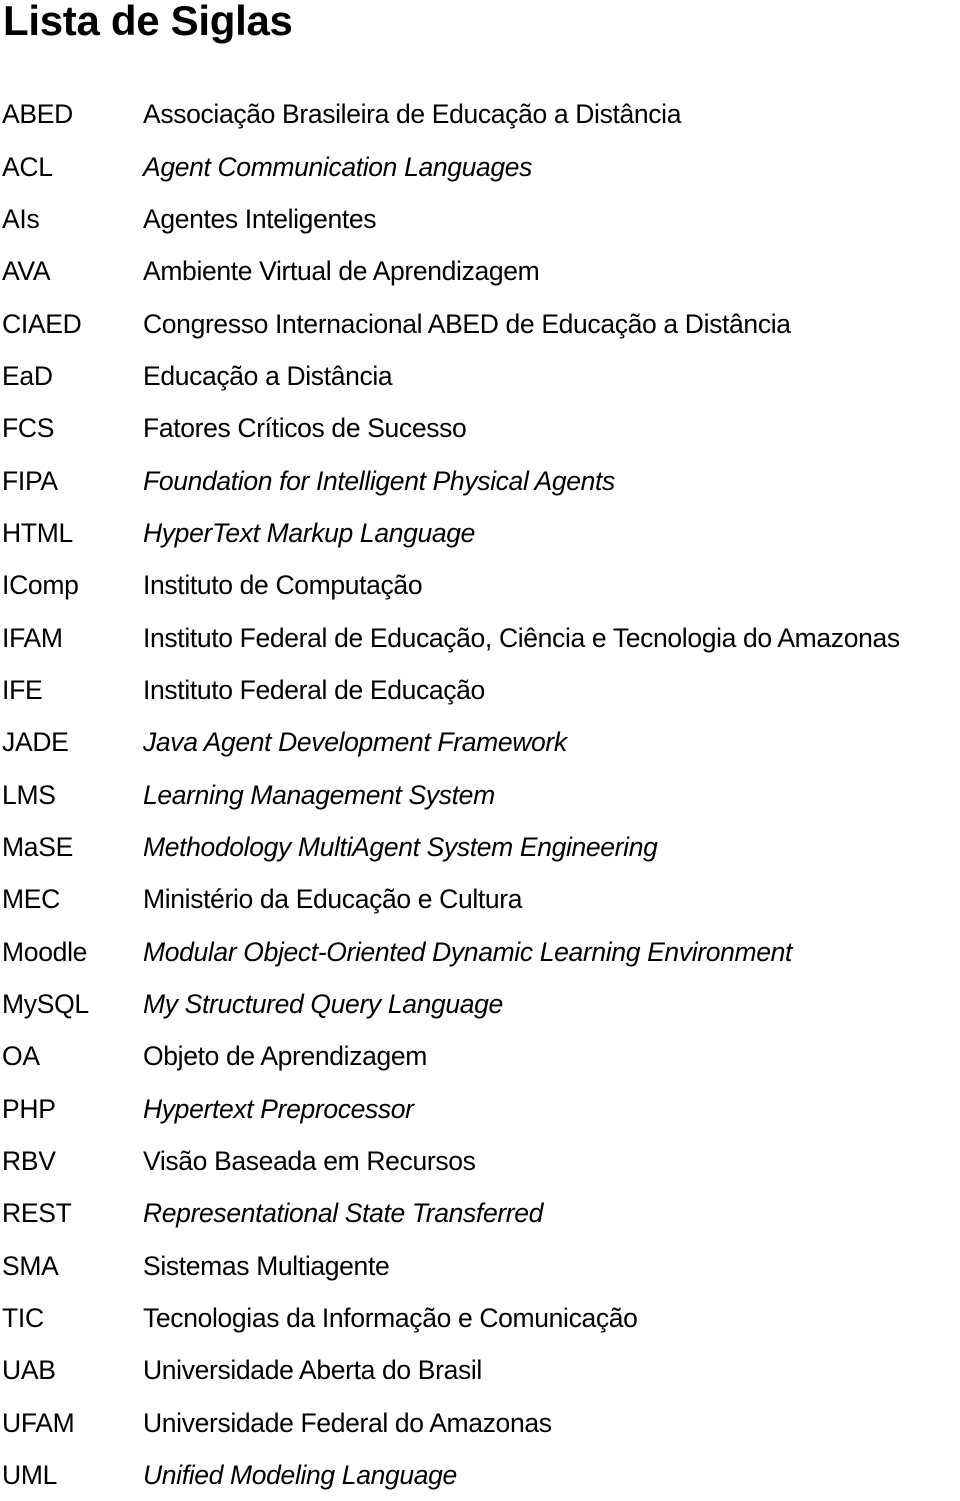  I want to click on acronym: IComp, so click(40, 585).